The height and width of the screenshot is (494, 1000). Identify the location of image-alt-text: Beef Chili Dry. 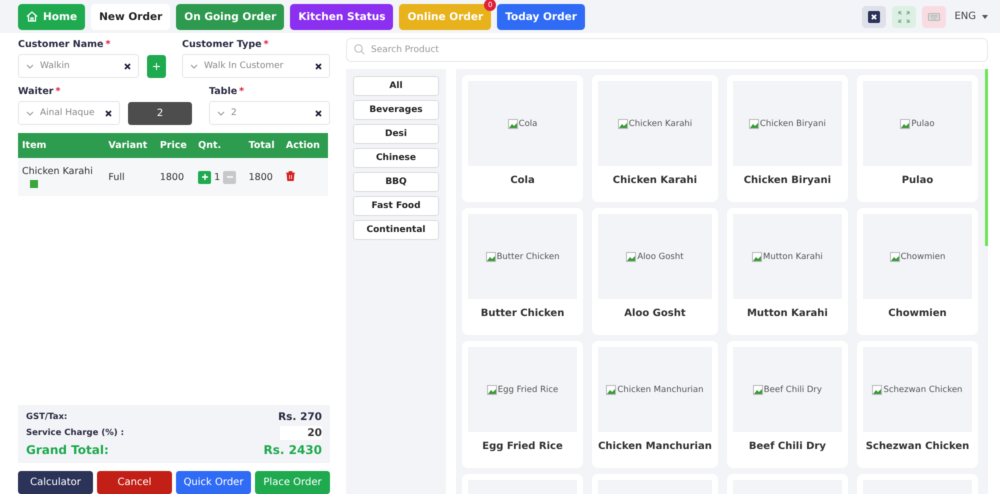
(793, 389).